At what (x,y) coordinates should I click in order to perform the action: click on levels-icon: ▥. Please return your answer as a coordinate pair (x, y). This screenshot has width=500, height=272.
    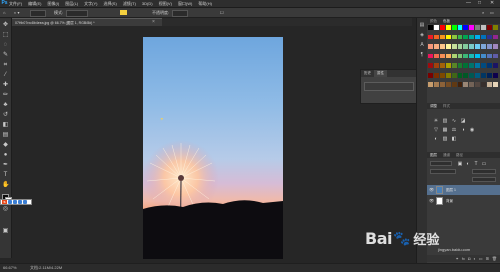
    Looking at the image, I should click on (445, 121).